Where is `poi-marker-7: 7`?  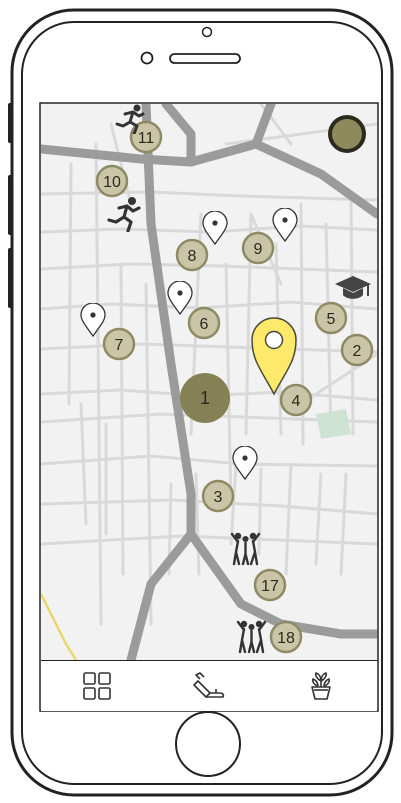
poi-marker-7: 7 is located at coordinates (119, 344).